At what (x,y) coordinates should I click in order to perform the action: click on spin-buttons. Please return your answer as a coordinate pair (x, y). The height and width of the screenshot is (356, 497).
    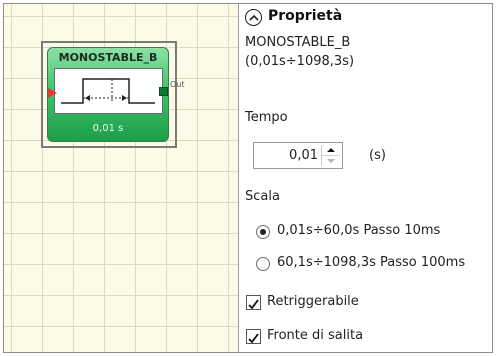
    Looking at the image, I should click on (330, 155).